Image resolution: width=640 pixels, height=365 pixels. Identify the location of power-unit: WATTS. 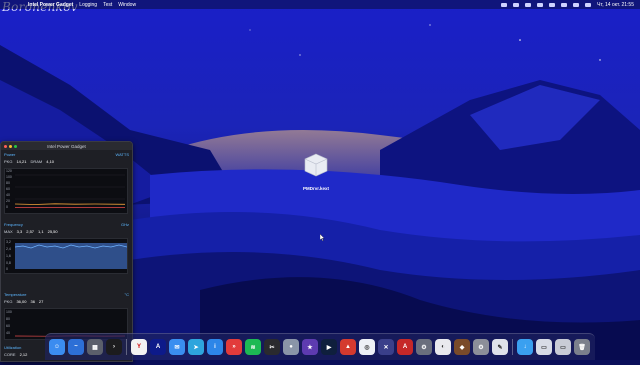
(122, 154).